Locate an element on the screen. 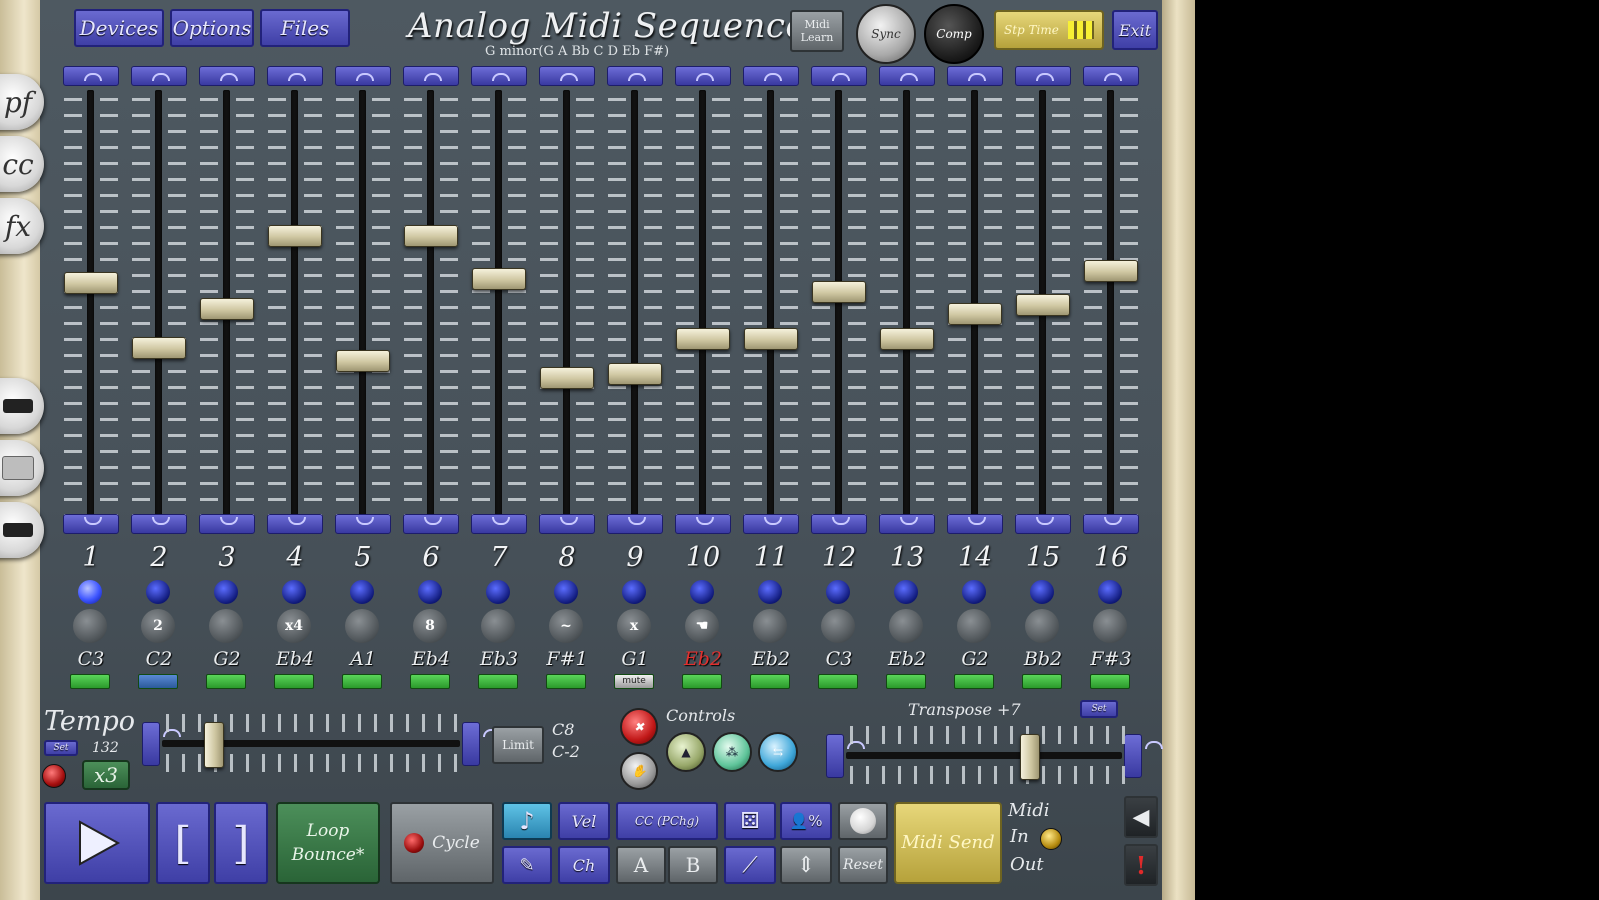 Image resolution: width=1599 pixels, height=900 pixels. dice-button: ⚄ is located at coordinates (750, 821).